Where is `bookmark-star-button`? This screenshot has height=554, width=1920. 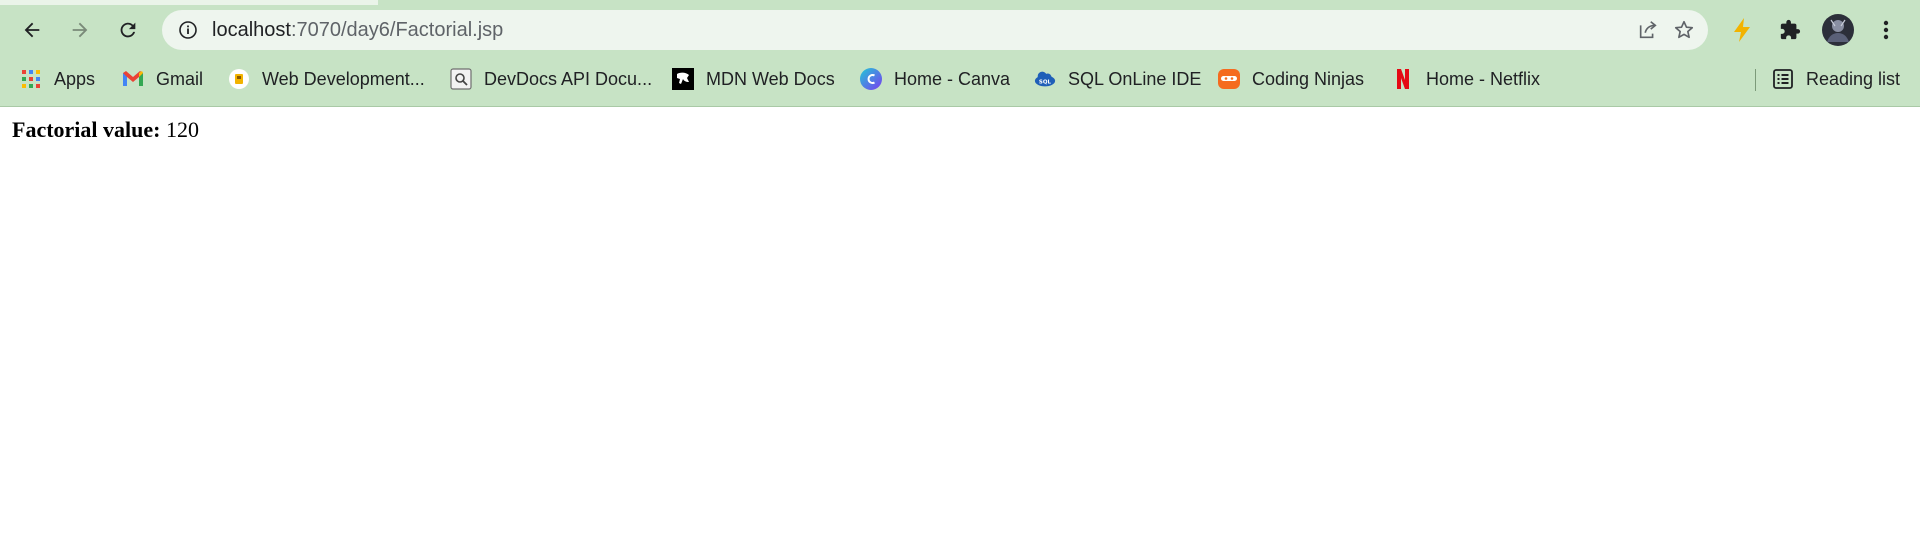 bookmark-star-button is located at coordinates (1684, 30).